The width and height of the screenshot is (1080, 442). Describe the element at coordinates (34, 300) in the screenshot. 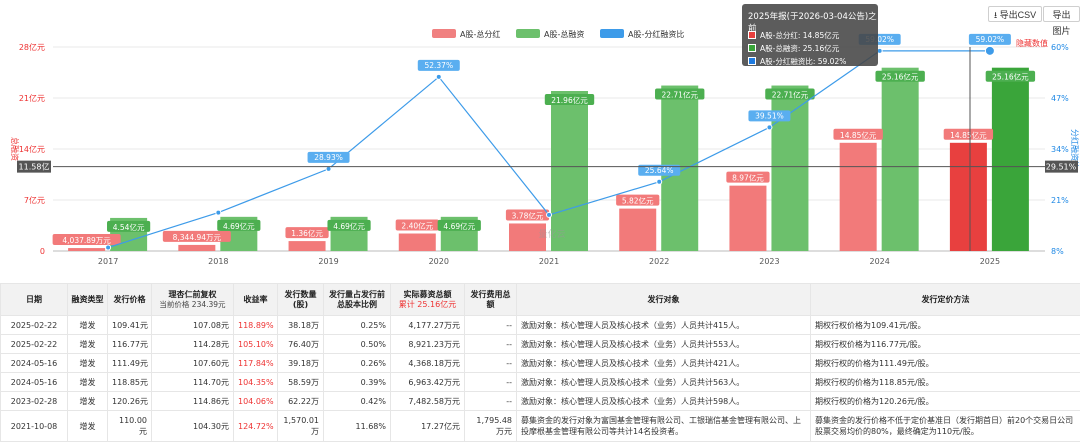

I see `col-date: 日期` at that location.